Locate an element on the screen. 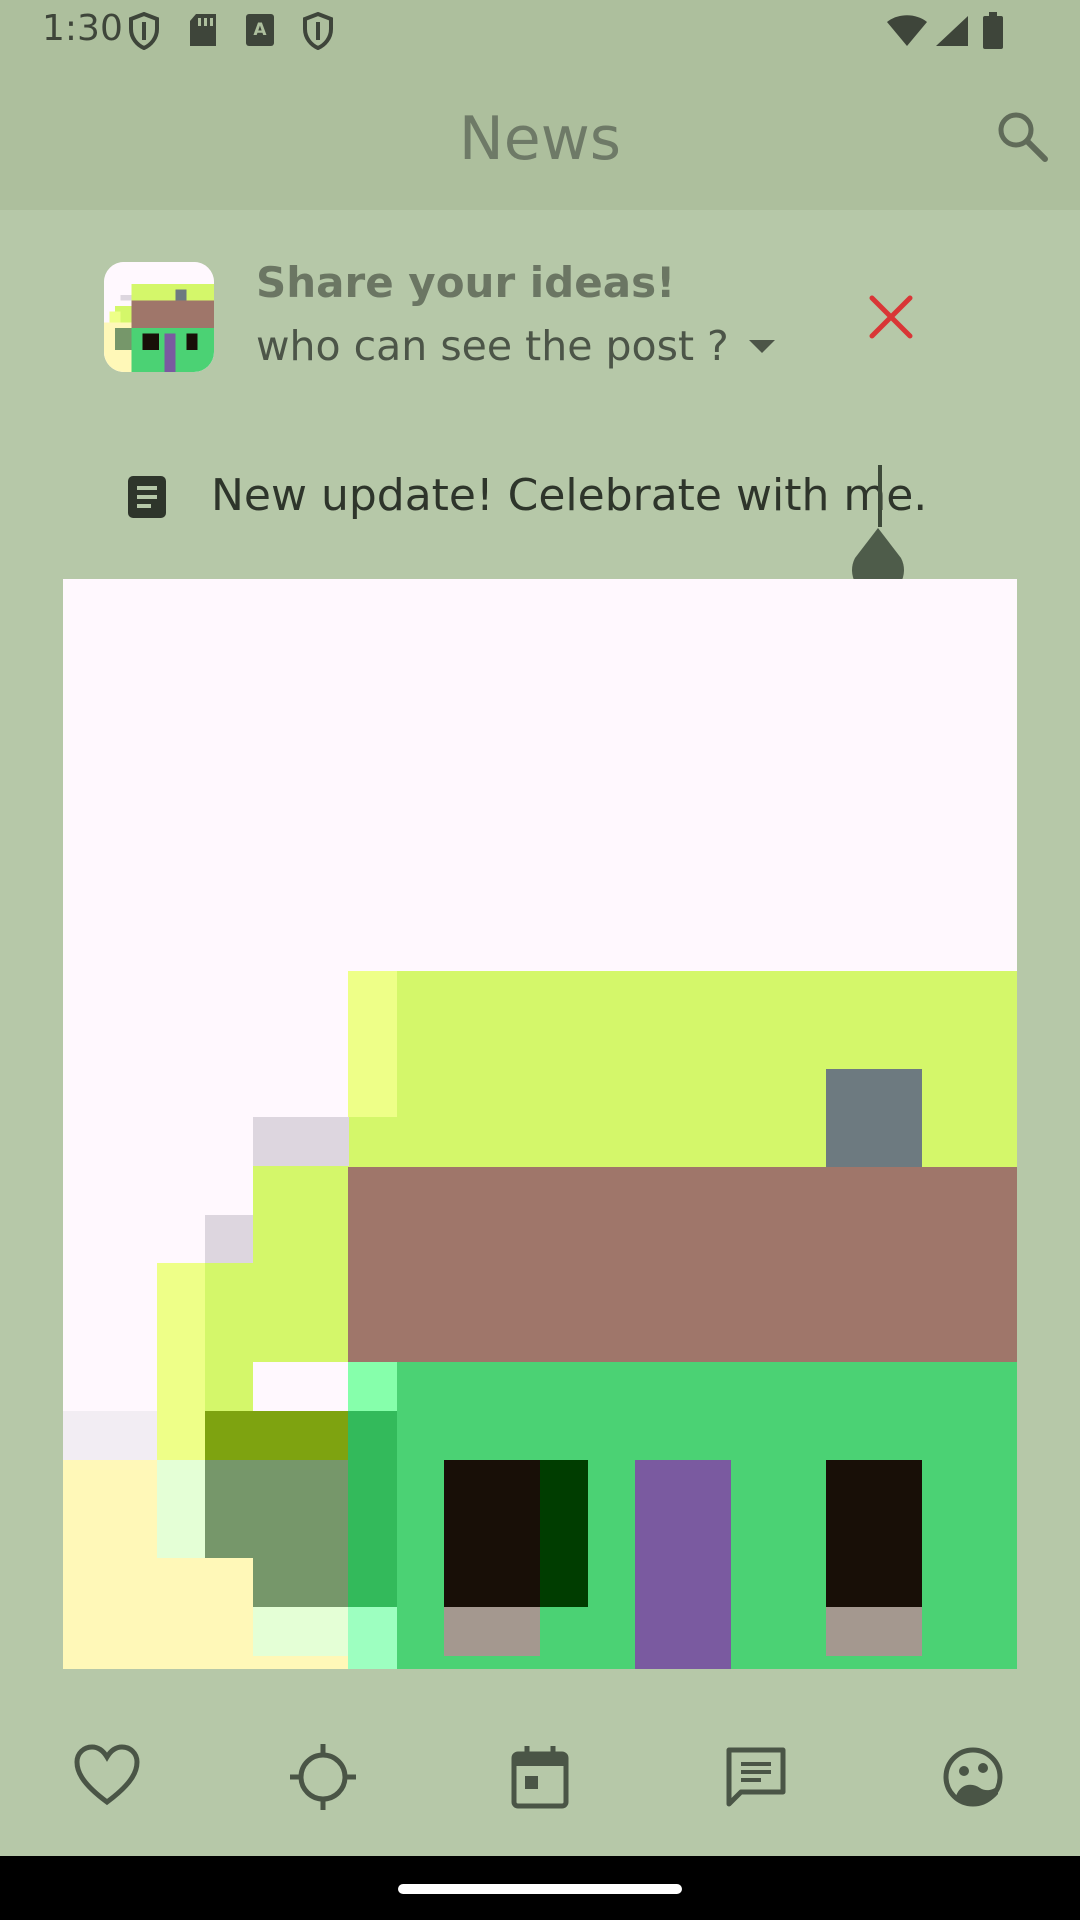 The height and width of the screenshot is (1920, 1080). avatar is located at coordinates (159, 317).